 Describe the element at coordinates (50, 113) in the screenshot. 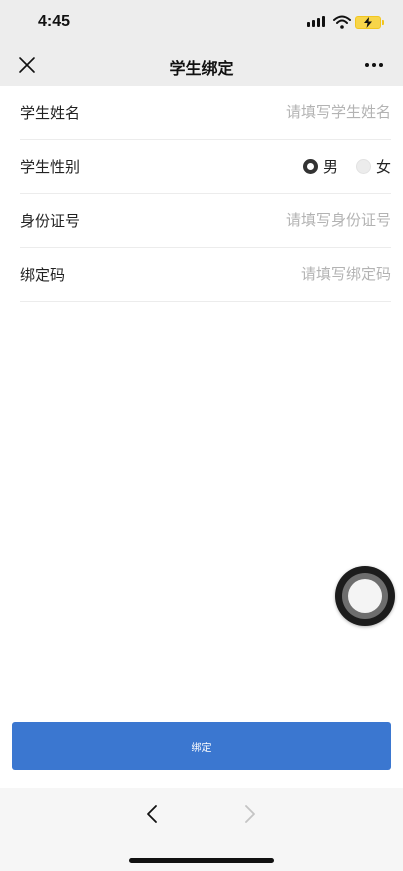

I see `name-label: 学生姓名` at that location.